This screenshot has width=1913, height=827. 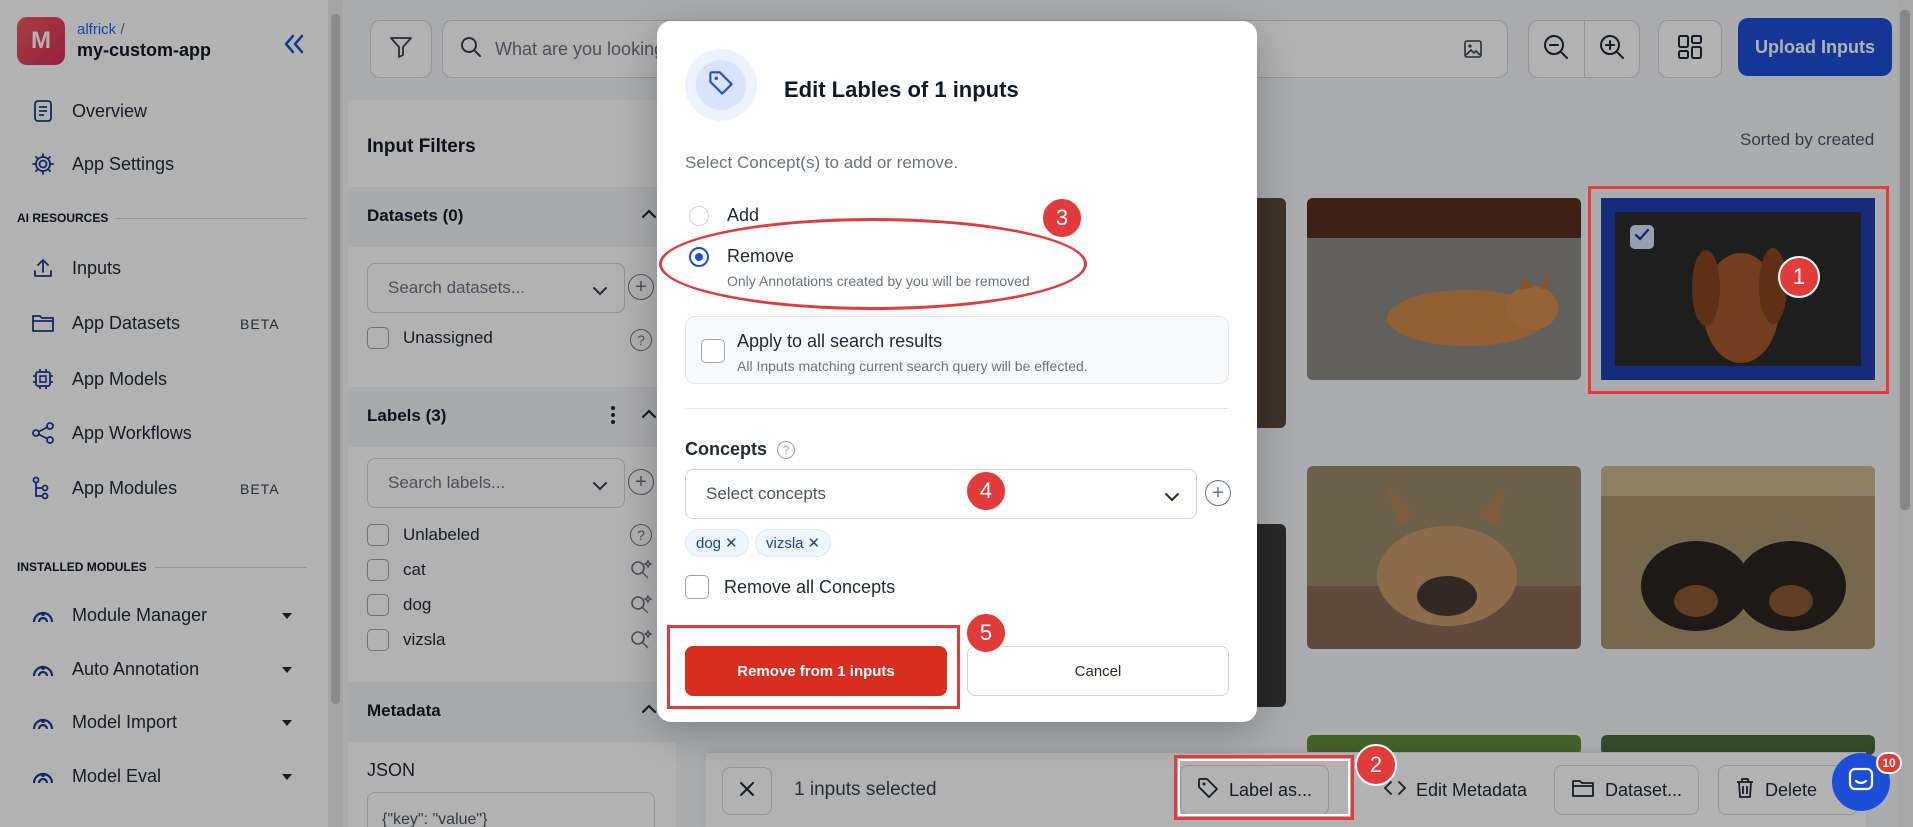 I want to click on chevron-down-icon, so click(x=1172, y=498).